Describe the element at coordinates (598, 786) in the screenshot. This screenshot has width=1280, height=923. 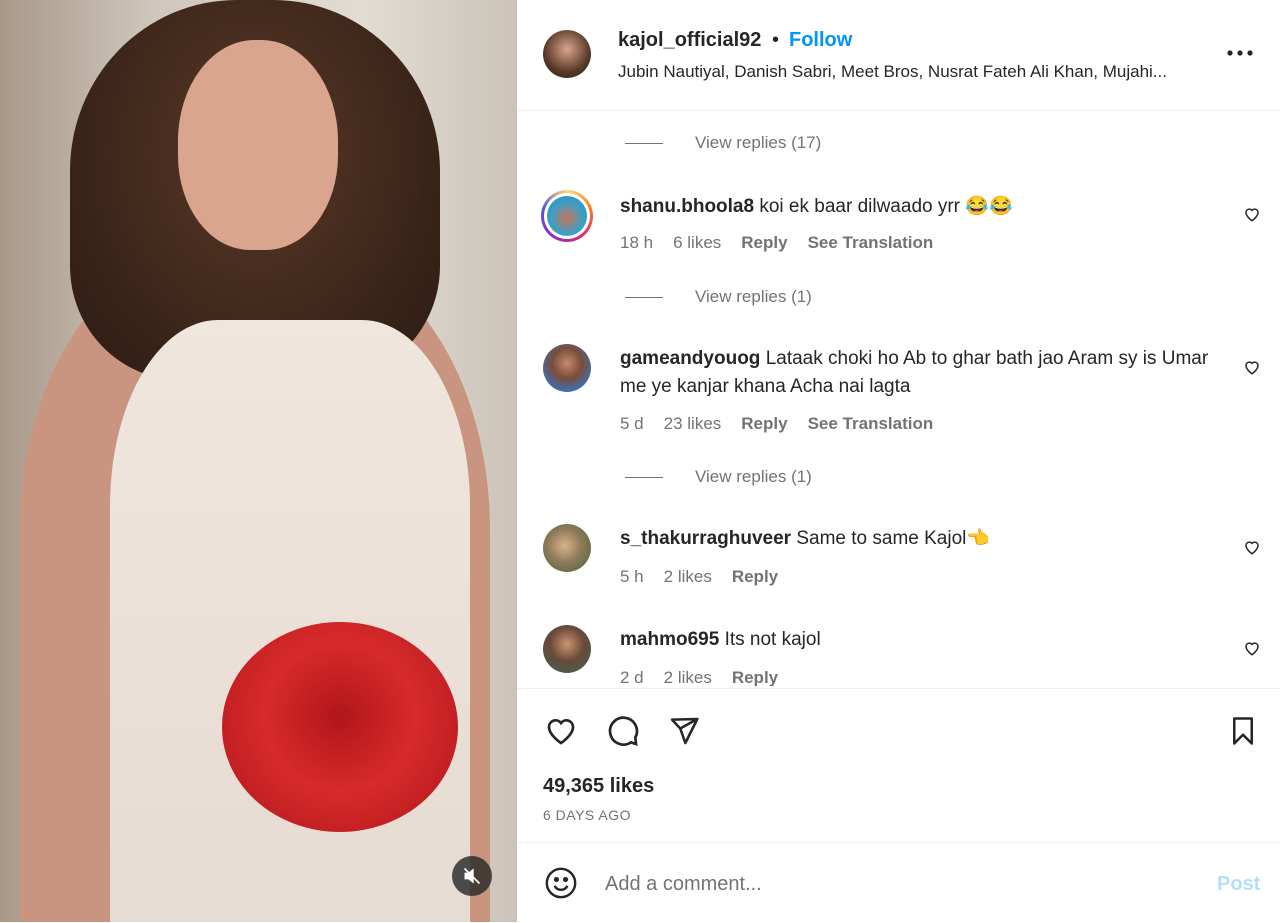
I see `likes-count: 49,365 likes` at that location.